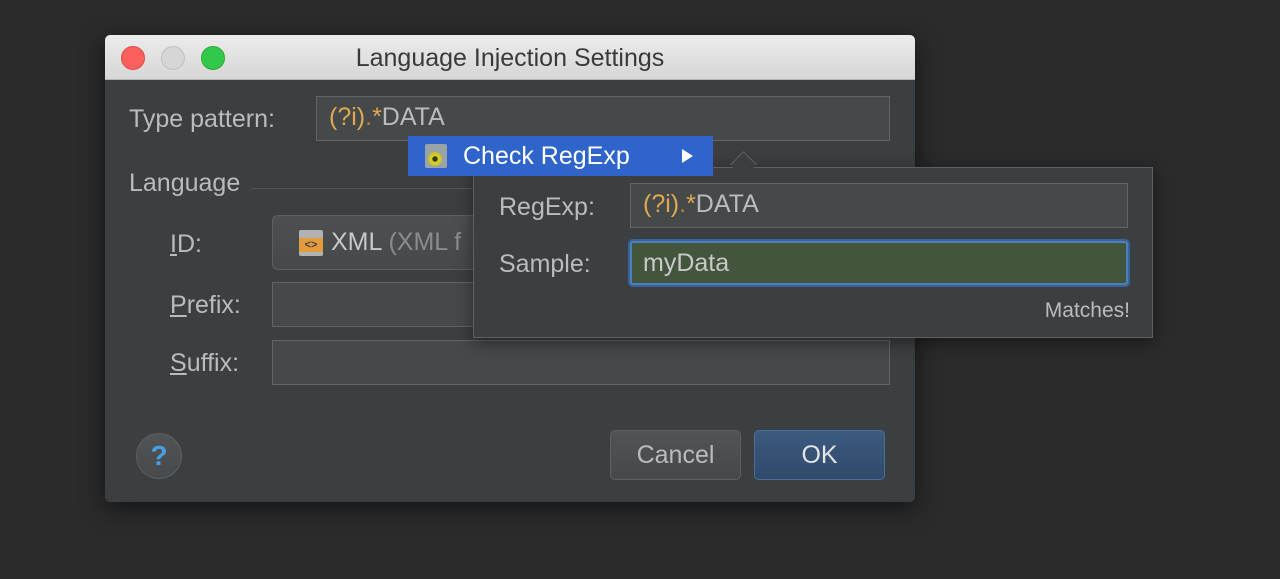 The image size is (1280, 579). I want to click on menu-item-check-regexp: Check RegExp, so click(560, 156).